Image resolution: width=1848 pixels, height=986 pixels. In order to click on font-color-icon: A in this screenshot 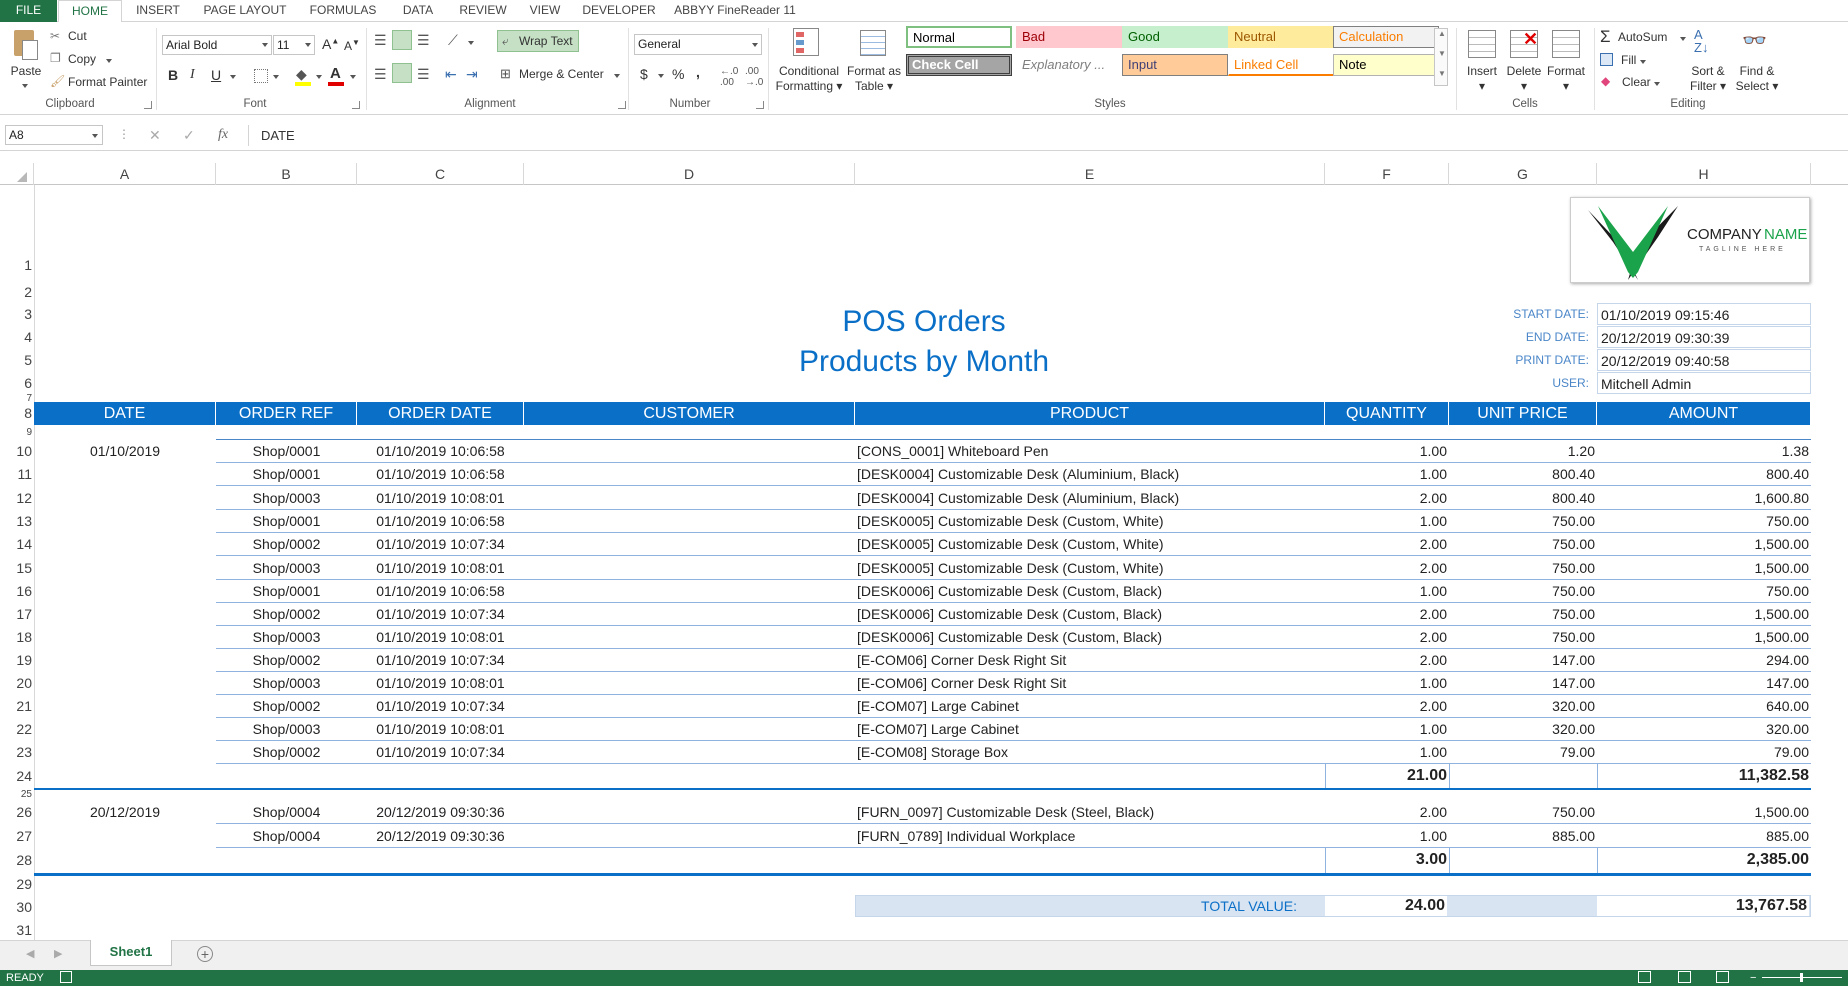, I will do `click(335, 73)`.